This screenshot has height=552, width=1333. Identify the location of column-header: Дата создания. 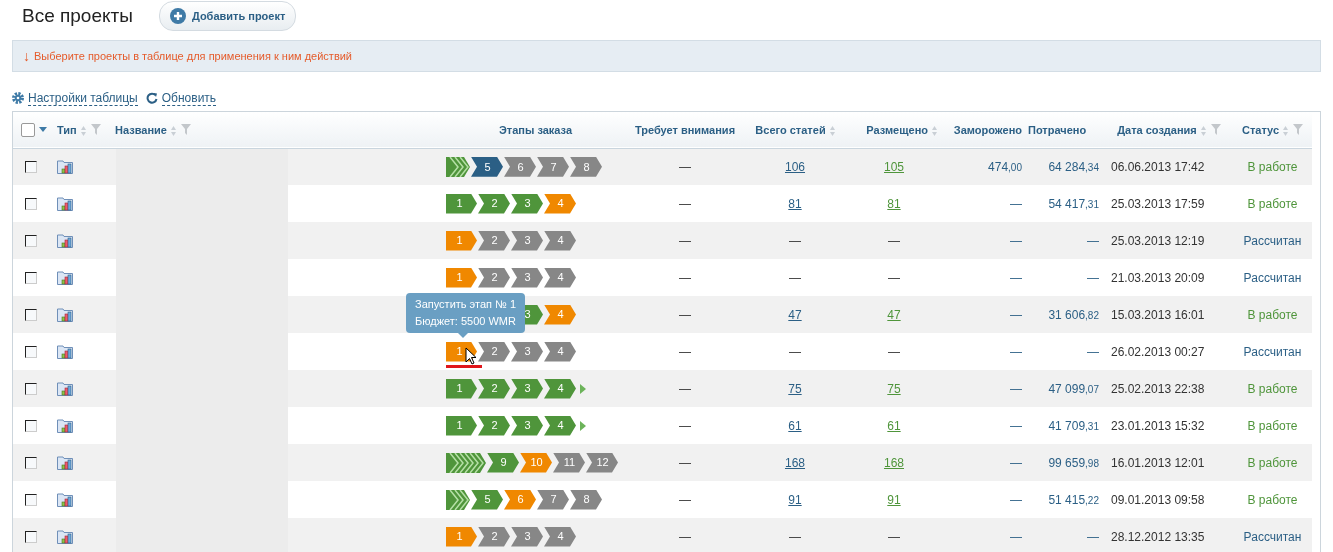
(1157, 129).